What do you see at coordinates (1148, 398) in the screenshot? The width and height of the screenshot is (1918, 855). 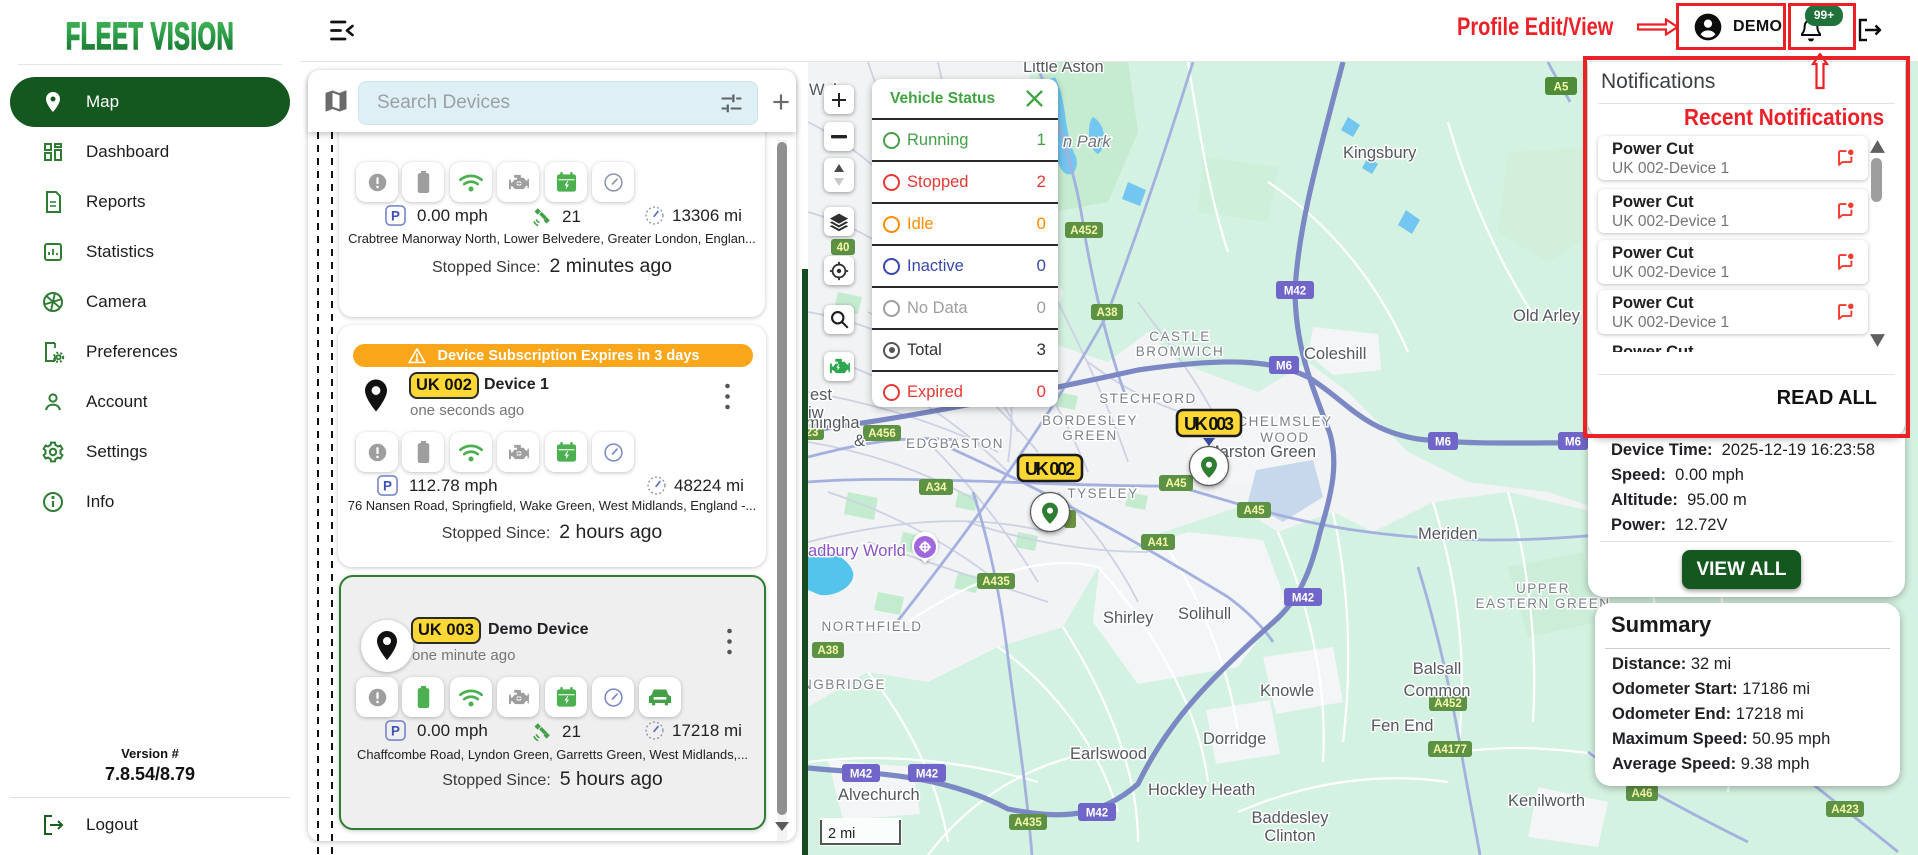 I see `svg-text: STECHFORD` at bounding box center [1148, 398].